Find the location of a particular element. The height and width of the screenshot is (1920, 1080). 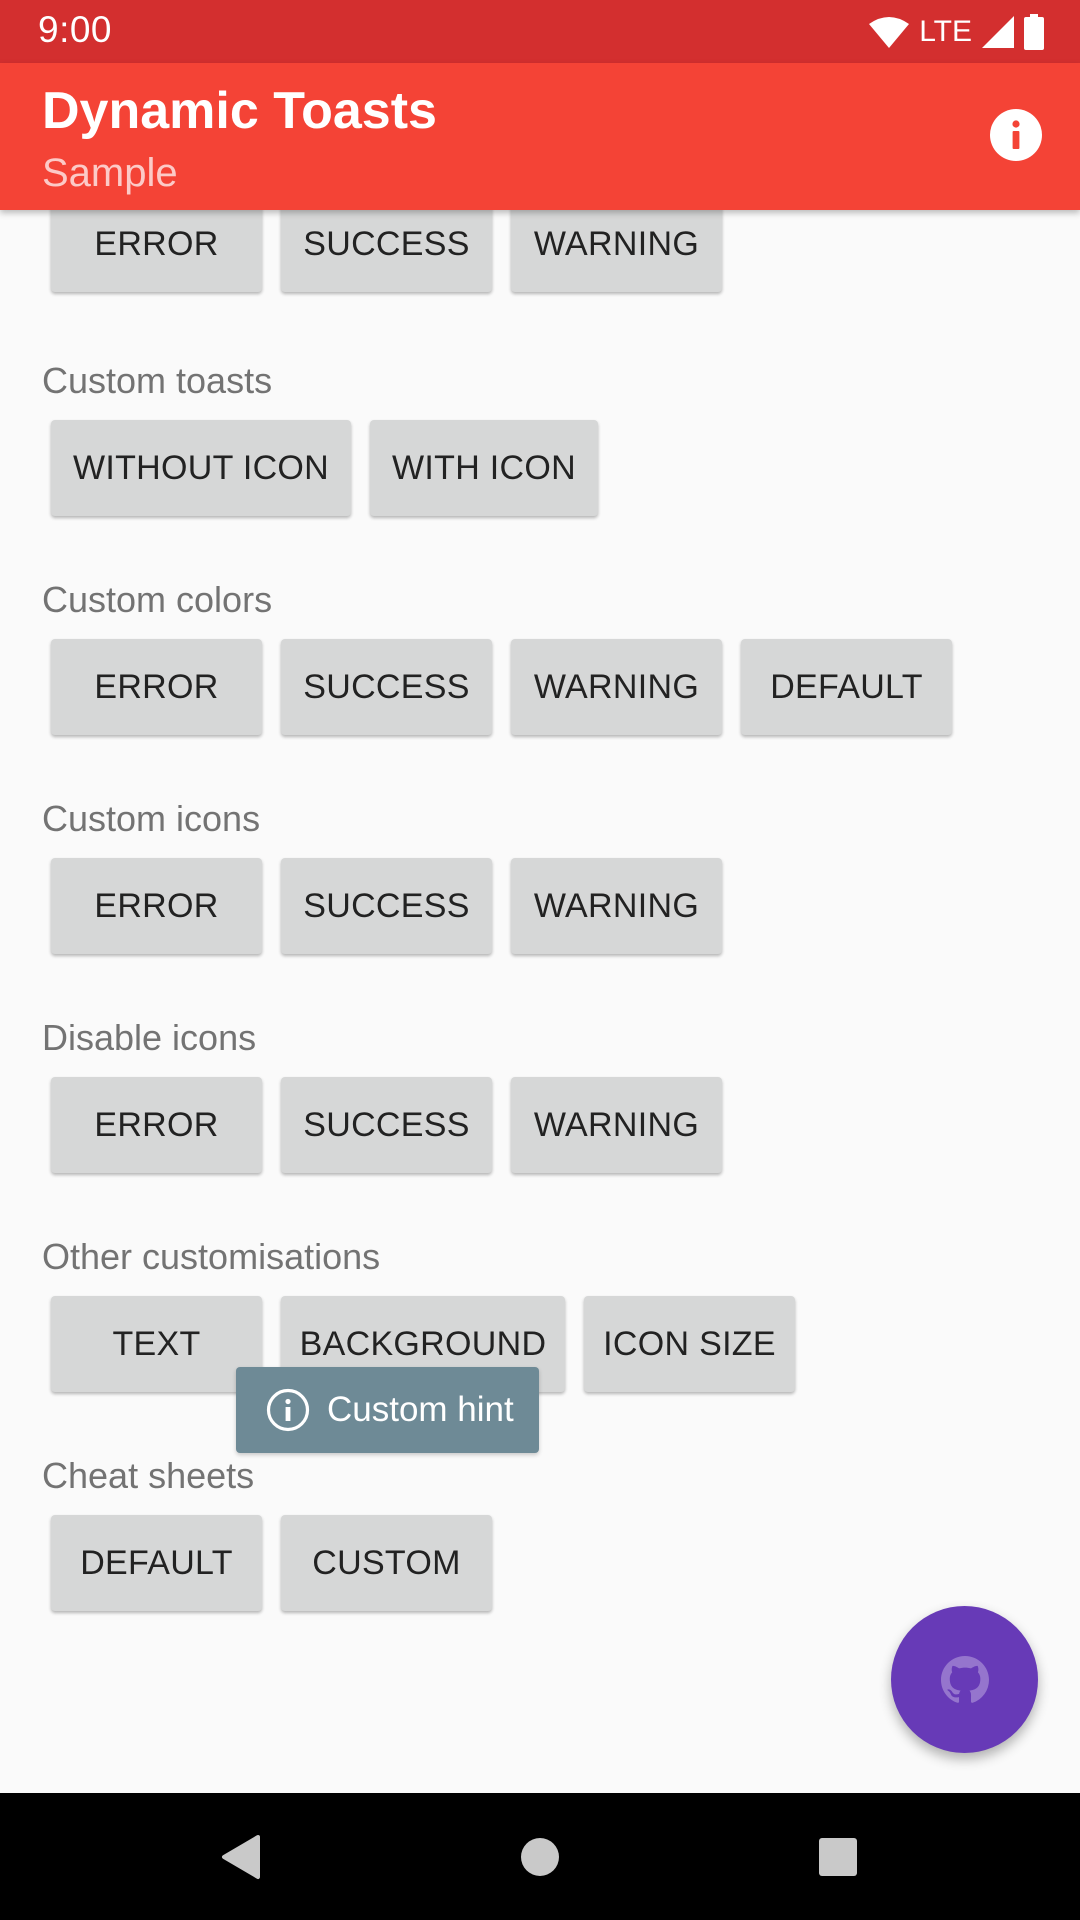

section-title-other: Other customisations is located at coordinates (211, 1256).